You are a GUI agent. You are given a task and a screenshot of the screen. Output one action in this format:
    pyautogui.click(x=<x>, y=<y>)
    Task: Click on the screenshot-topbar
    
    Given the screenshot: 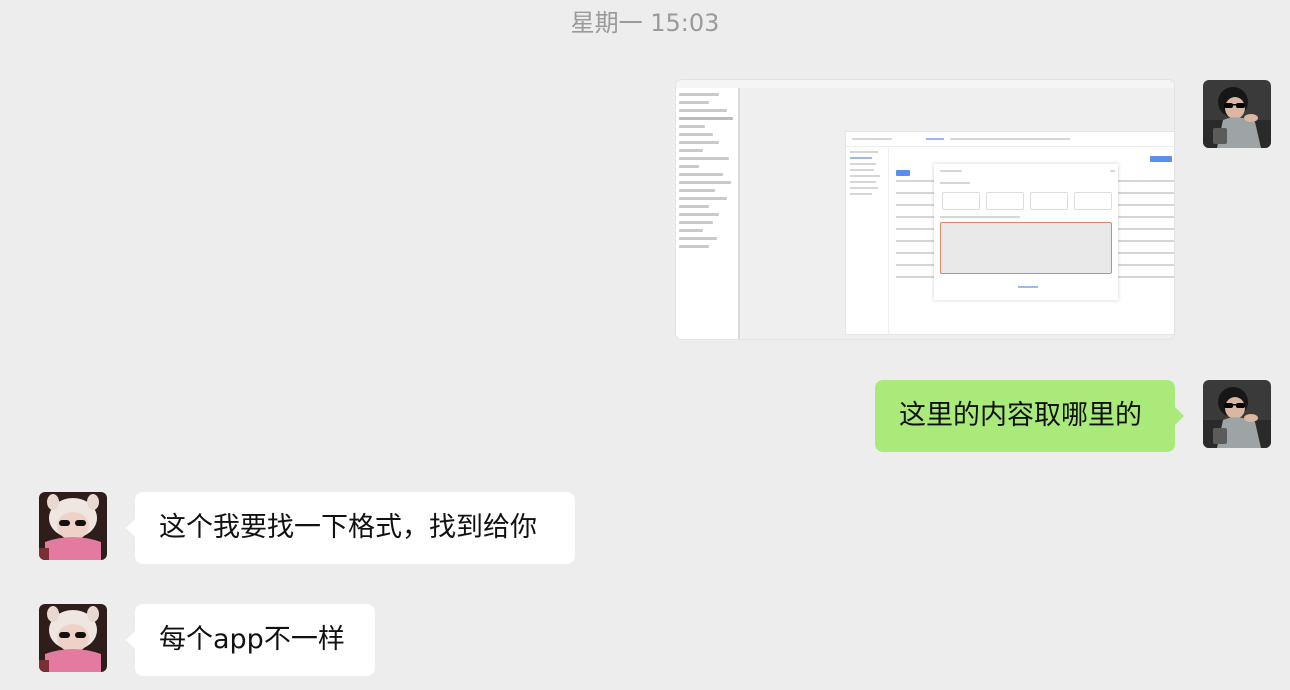 What is the action you would take?
    pyautogui.click(x=925, y=84)
    